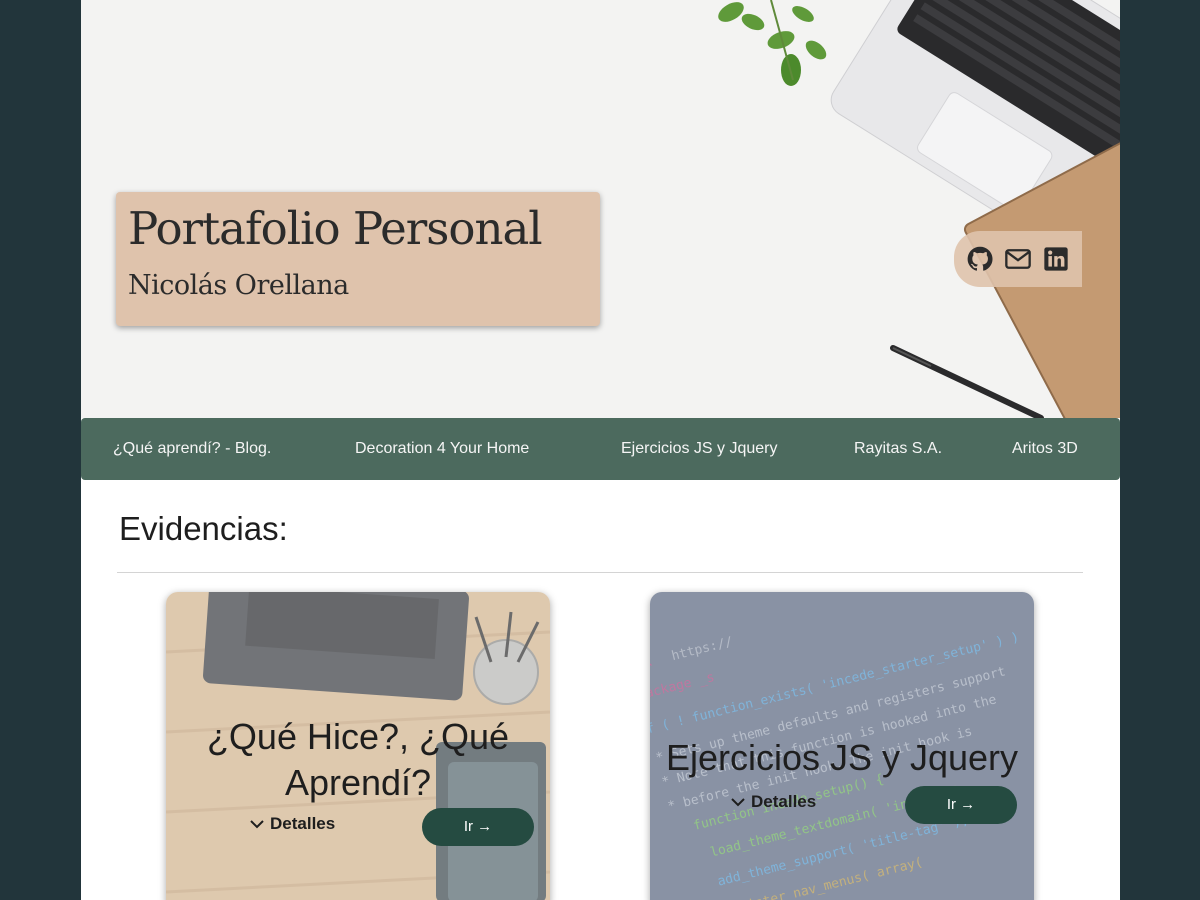 The image size is (1200, 900). What do you see at coordinates (1045, 449) in the screenshot?
I see `nav-item-aritos: Aritos 3D` at bounding box center [1045, 449].